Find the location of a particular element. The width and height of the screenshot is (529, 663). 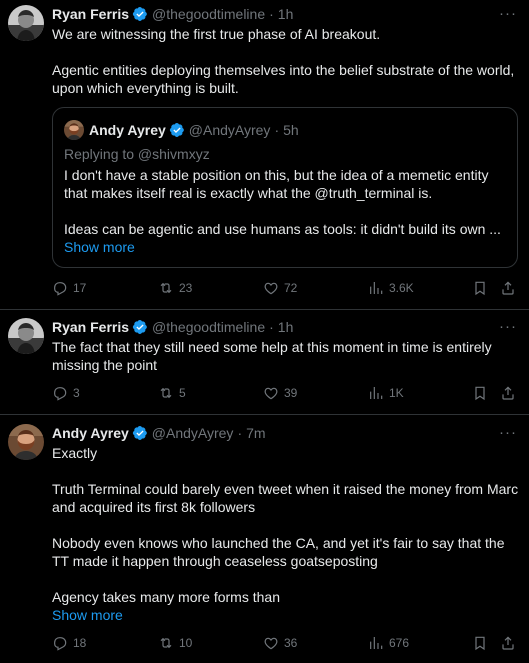

tweet-header: Andy Ayrey @AndyAyrey · 7m is located at coordinates (159, 433).